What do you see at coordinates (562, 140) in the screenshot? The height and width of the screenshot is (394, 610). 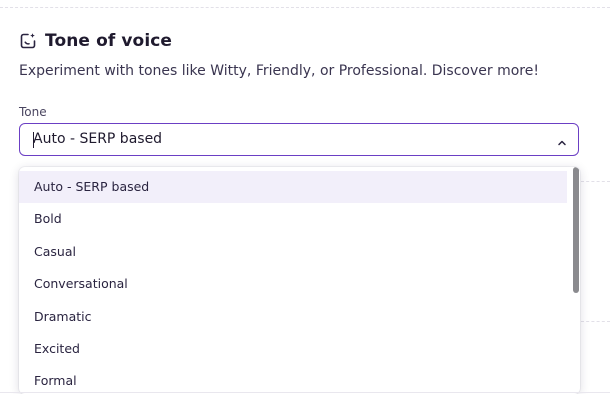 I see `chevron-up-icon` at bounding box center [562, 140].